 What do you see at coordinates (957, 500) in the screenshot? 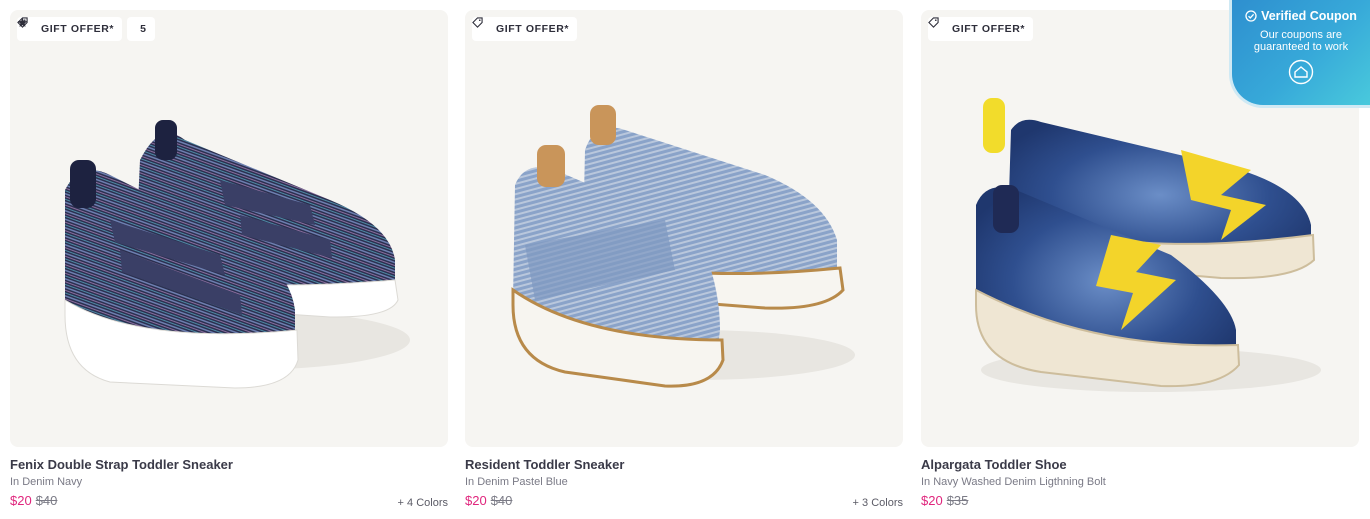
I see `original-price: $35` at bounding box center [957, 500].